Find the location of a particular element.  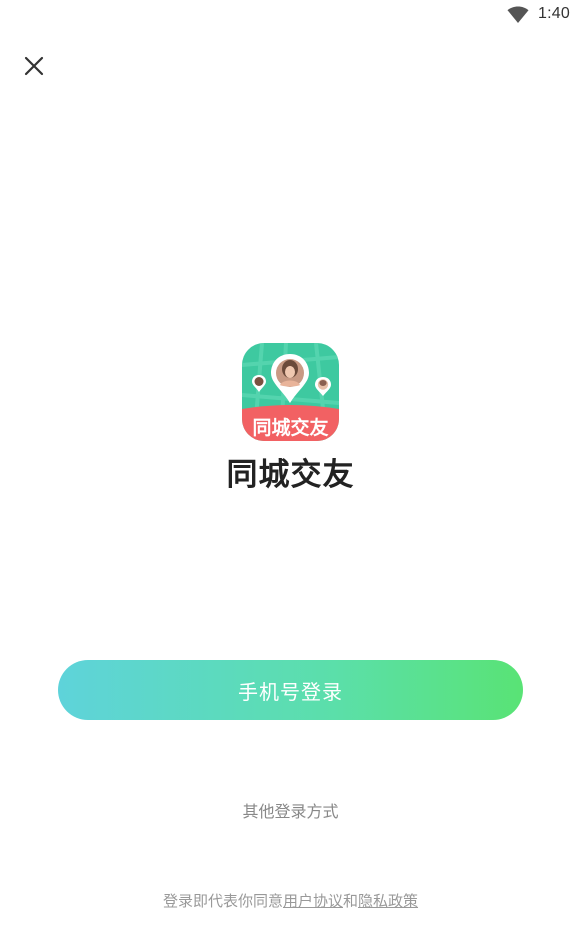

agreement-text: 登录即代表你同意用户协议和隐私政策 is located at coordinates (290, 900).